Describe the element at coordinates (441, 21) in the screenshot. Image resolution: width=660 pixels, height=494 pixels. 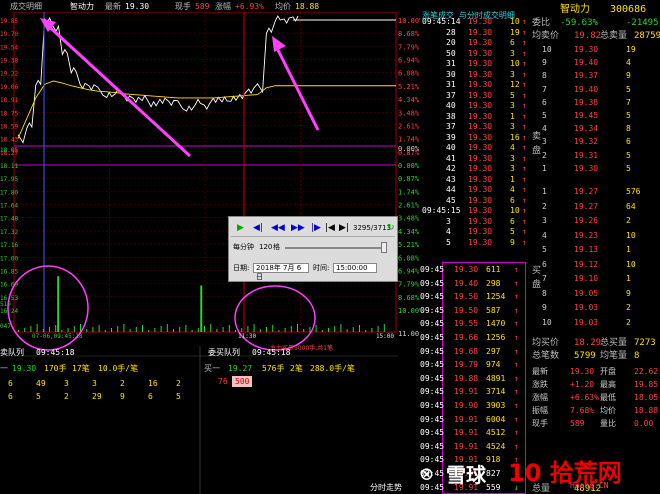
I see `tick-time: 09:45:14` at that location.